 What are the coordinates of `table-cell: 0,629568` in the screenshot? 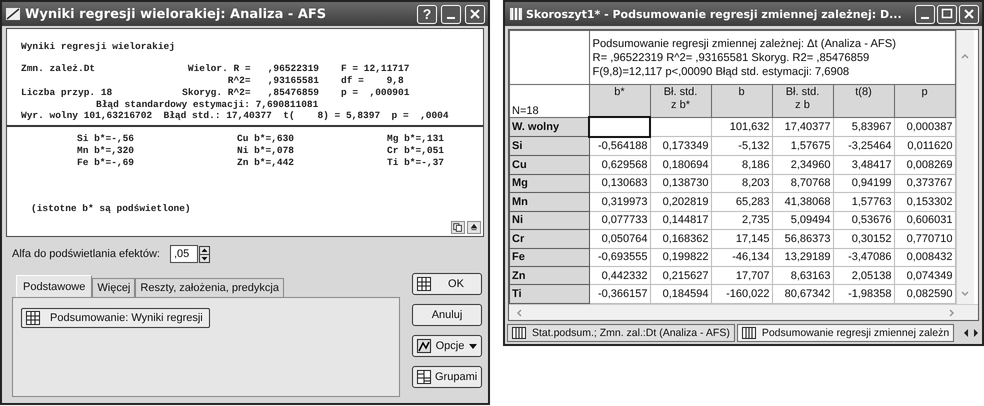 It's located at (619, 165).